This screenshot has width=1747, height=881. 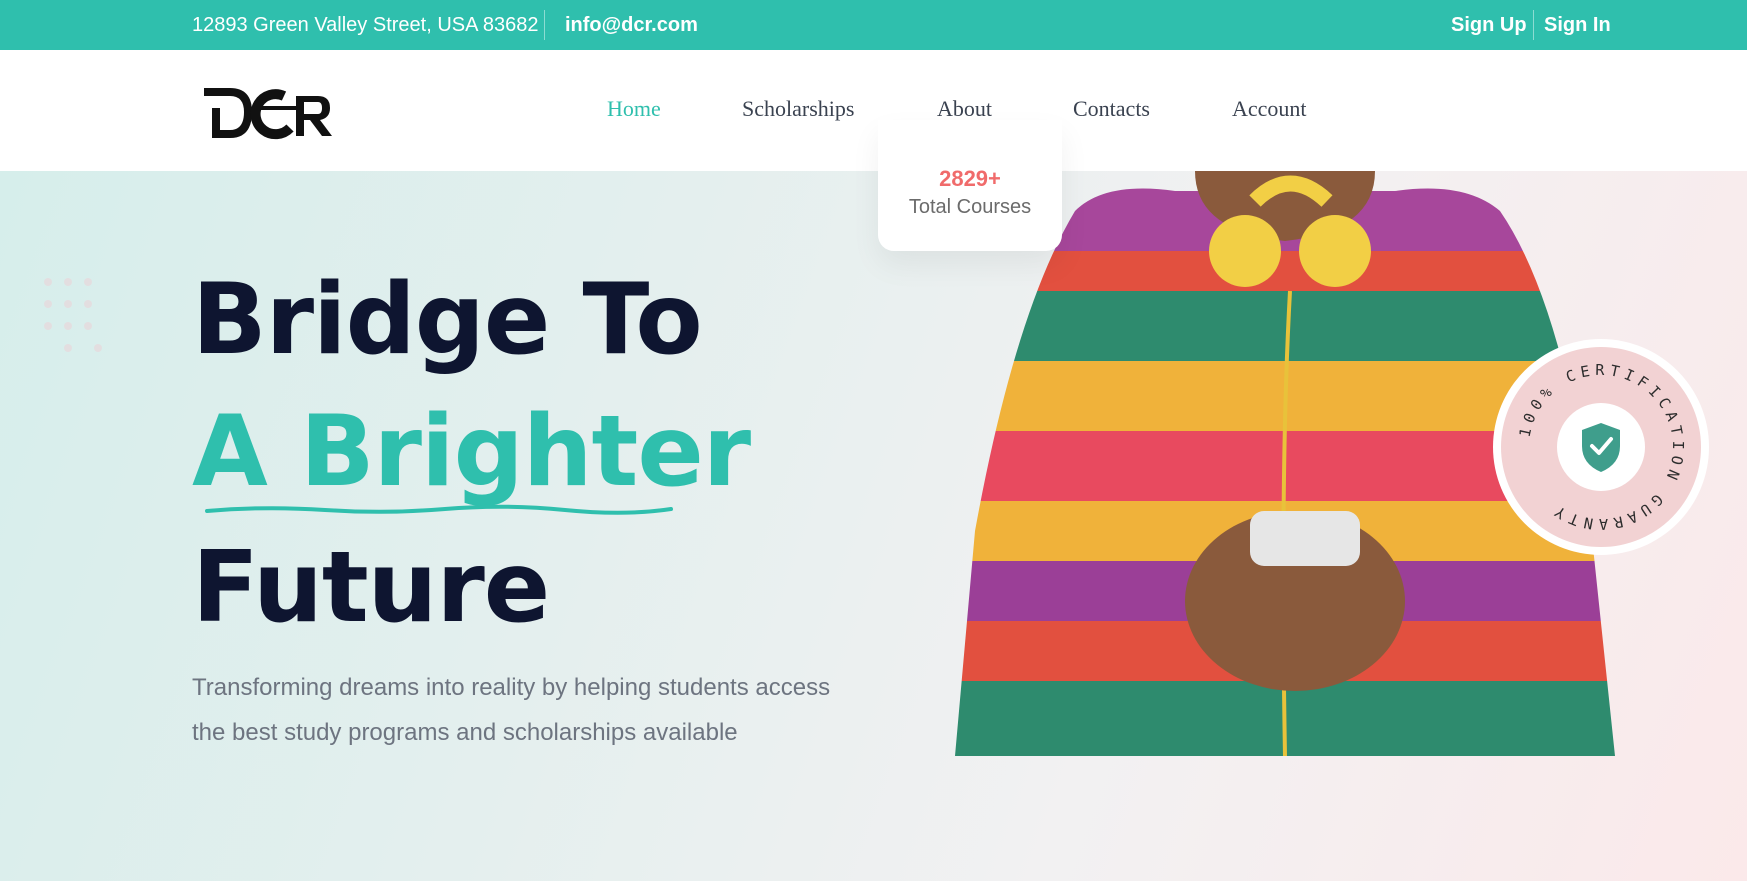 What do you see at coordinates (964, 109) in the screenshot?
I see `nav-about: About` at bounding box center [964, 109].